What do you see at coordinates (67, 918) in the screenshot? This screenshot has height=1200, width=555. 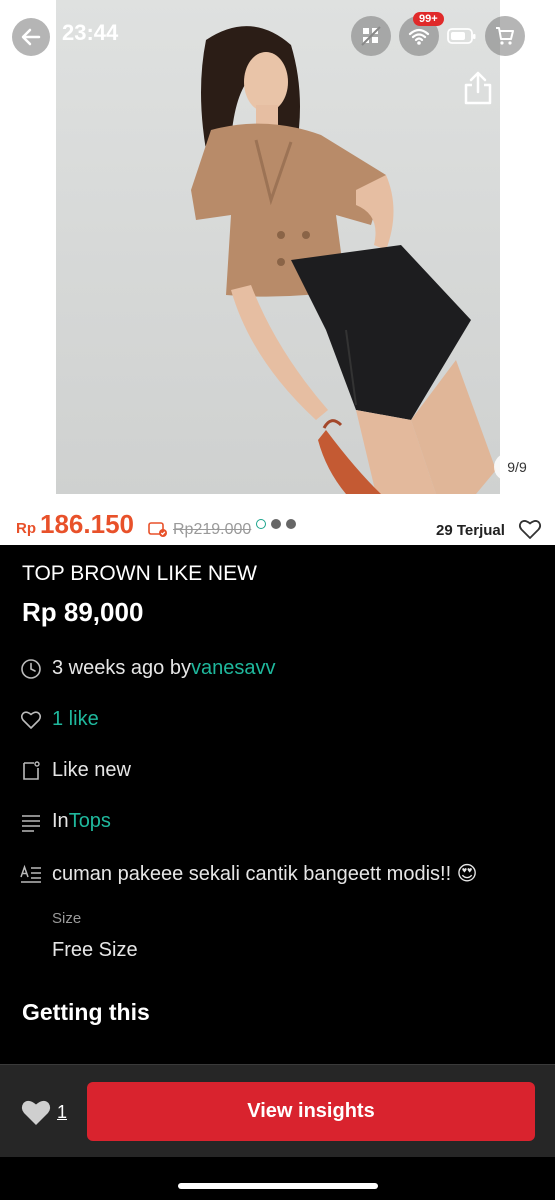 I see `size-label: Size` at bounding box center [67, 918].